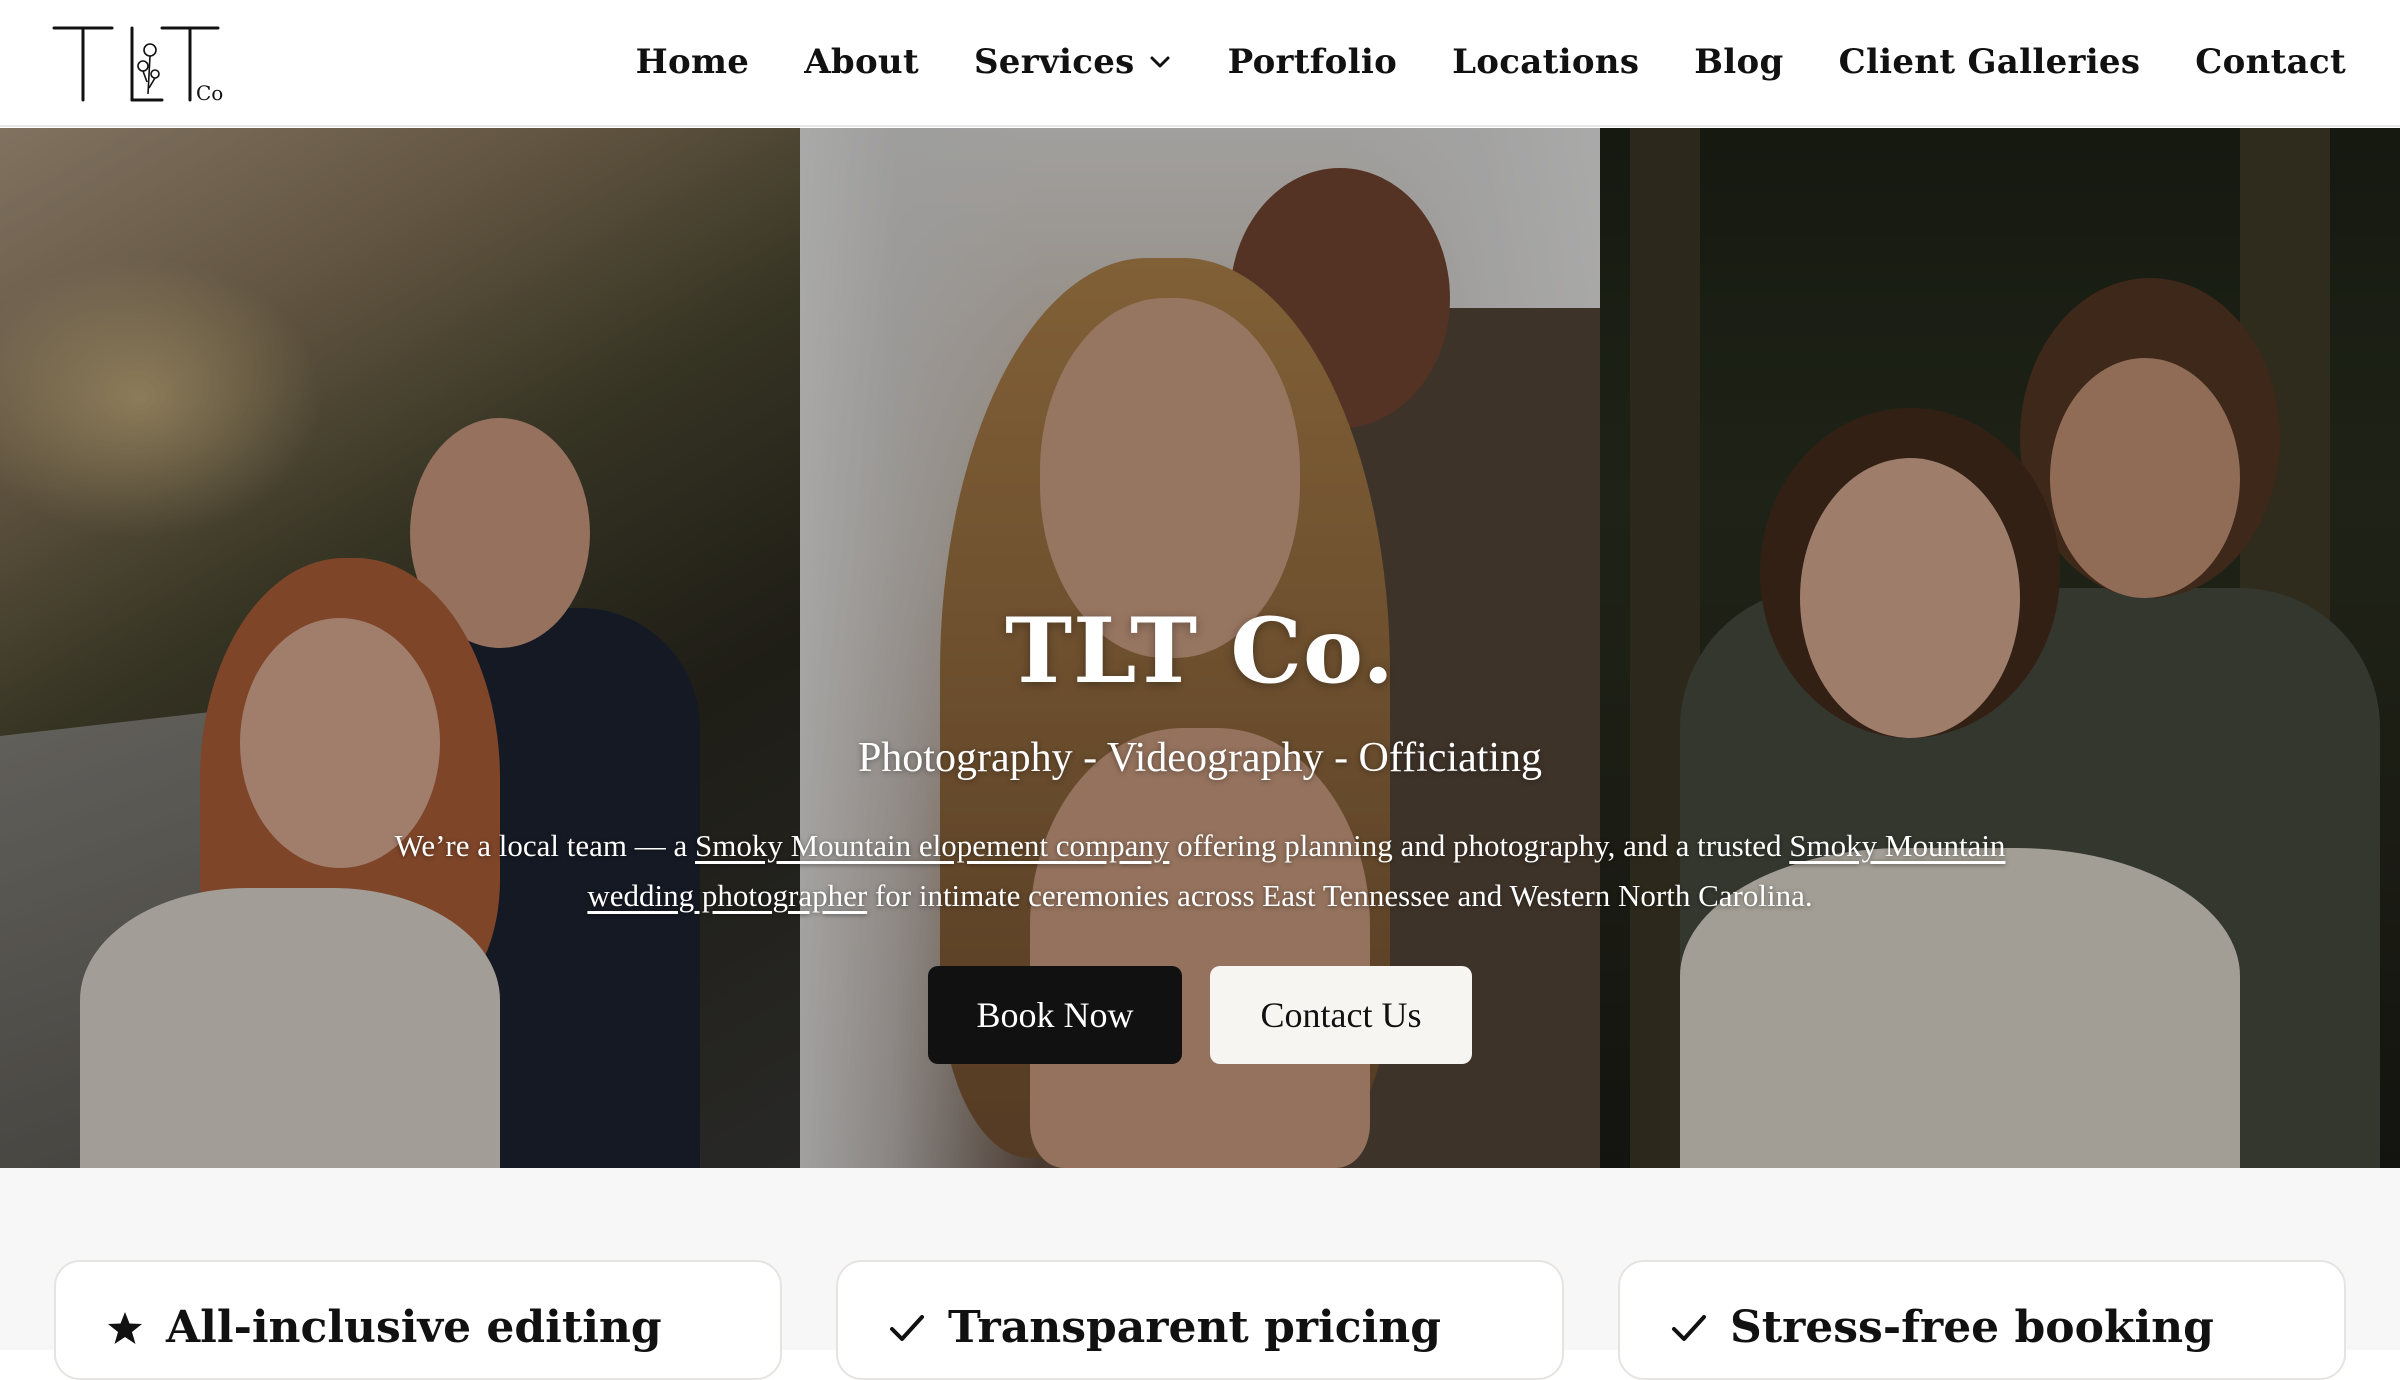 This screenshot has width=2400, height=1380. Describe the element at coordinates (1160, 62) in the screenshot. I see `chevron-down-icon` at that location.